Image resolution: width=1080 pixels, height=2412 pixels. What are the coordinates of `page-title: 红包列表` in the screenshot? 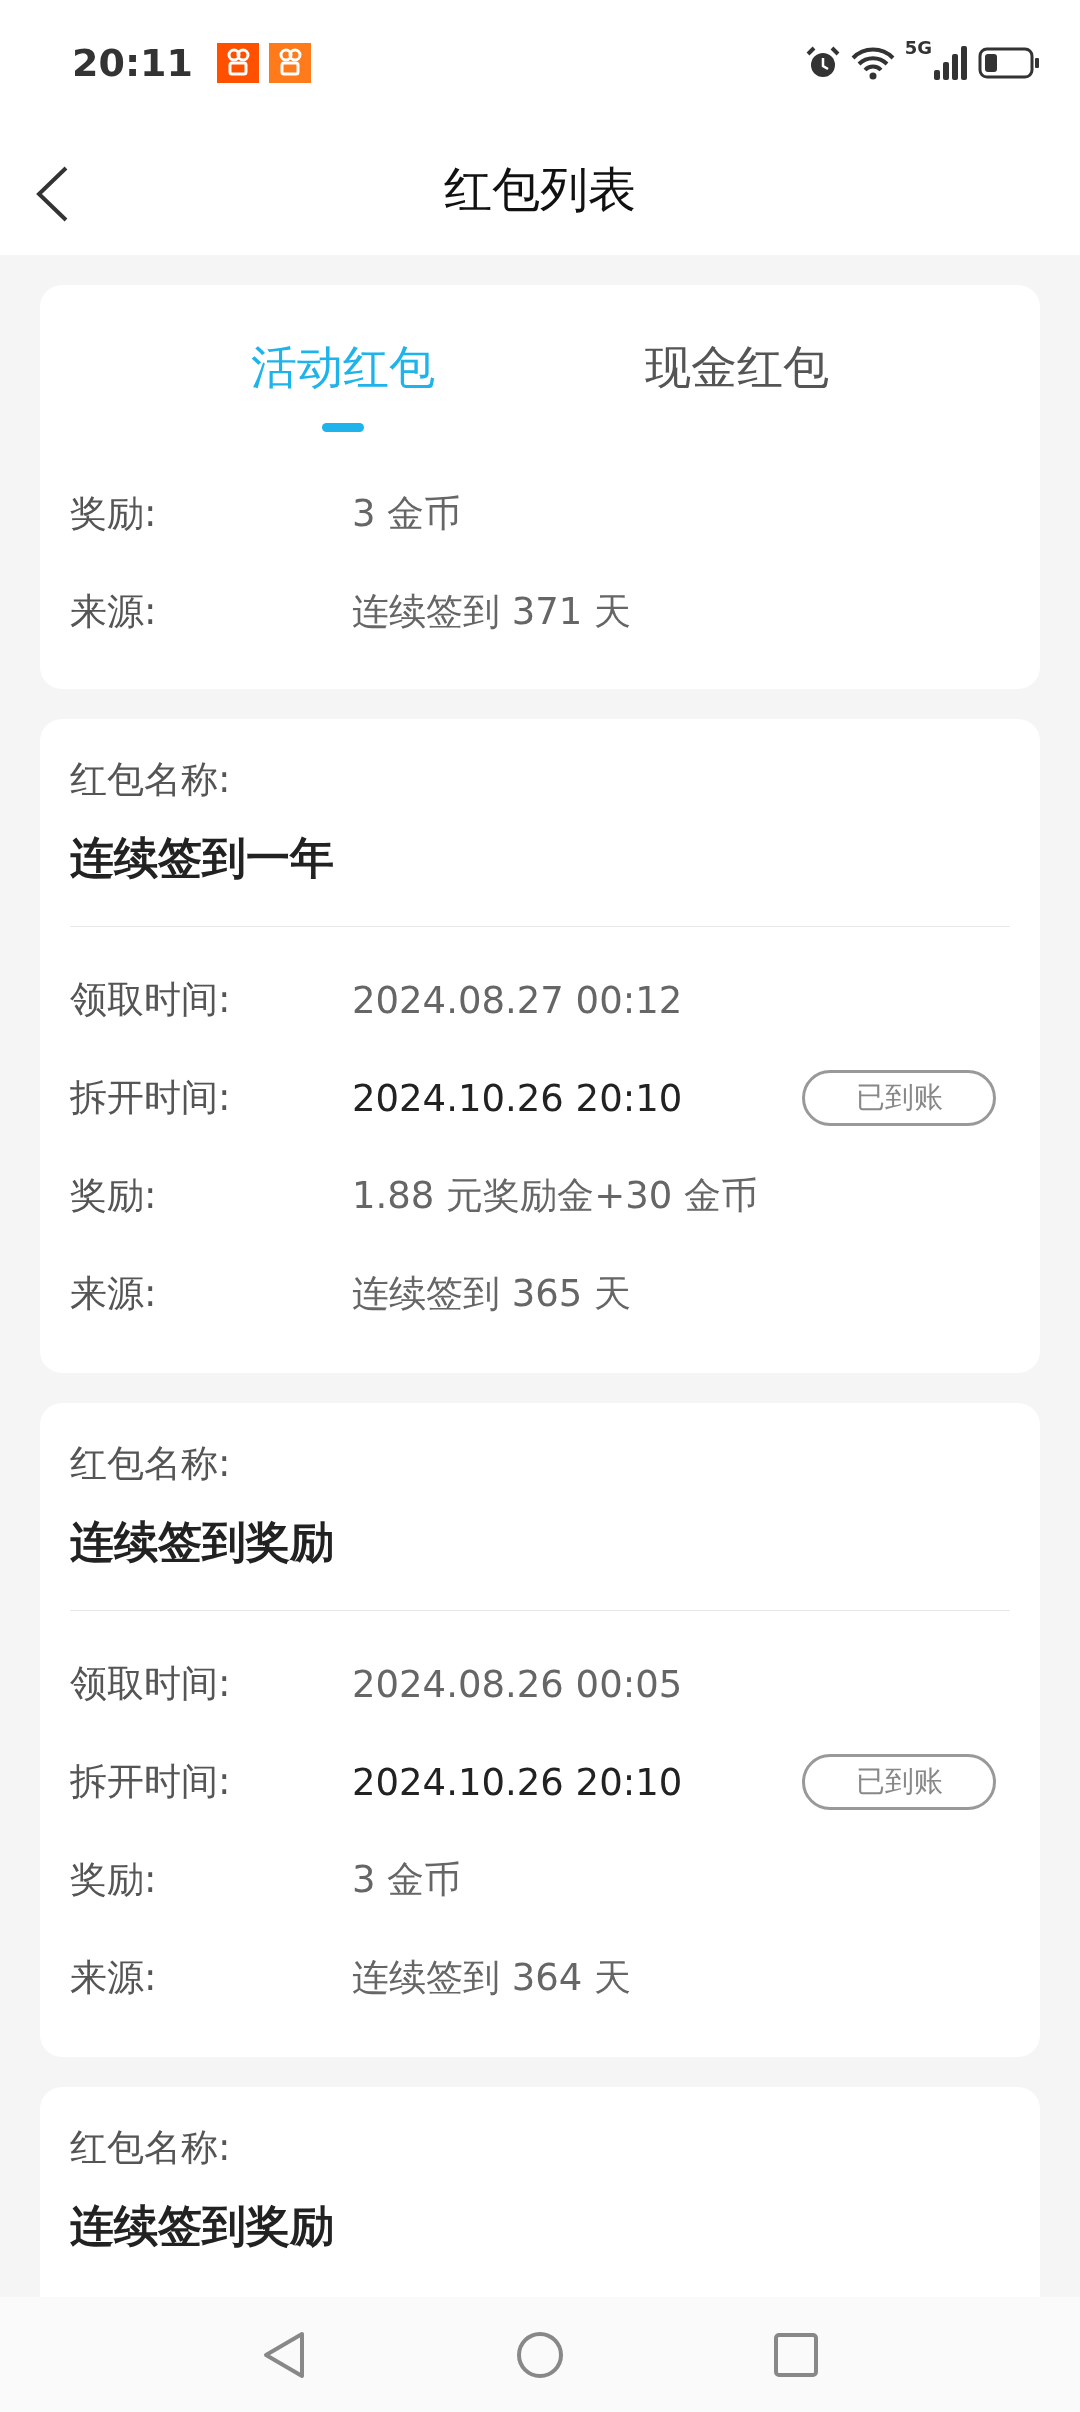 It's located at (540, 189).